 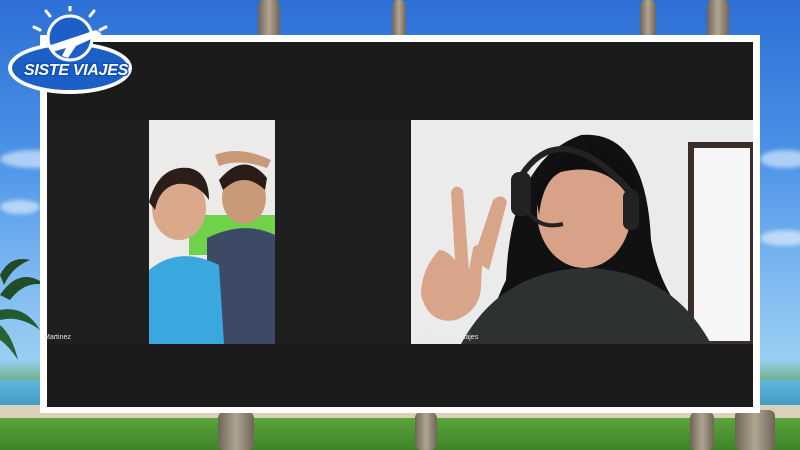 What do you see at coordinates (446, 337) in the screenshot?
I see `participant-name-label: Katherine sisteviajes` at bounding box center [446, 337].